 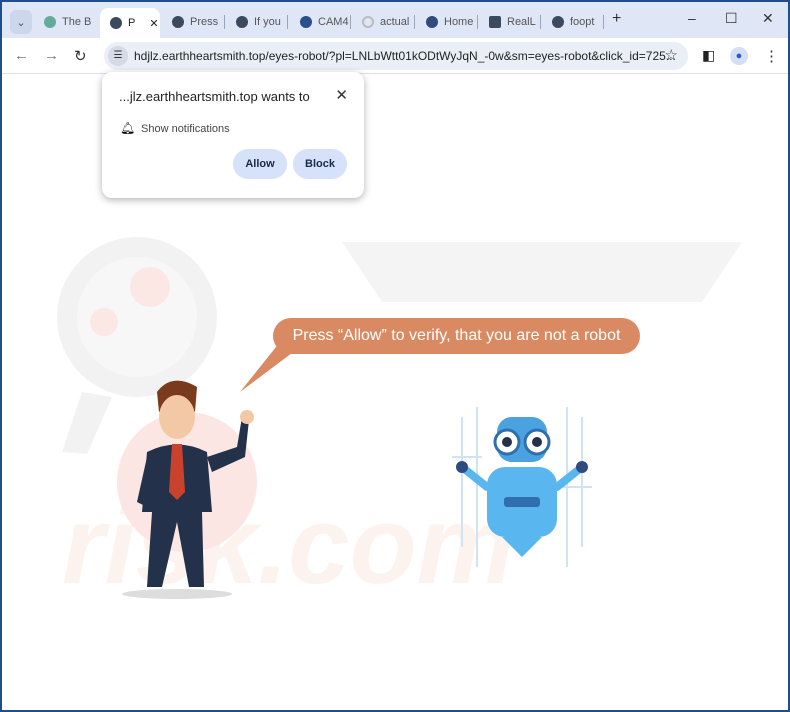 I want to click on tab: foopt, so click(x=570, y=22).